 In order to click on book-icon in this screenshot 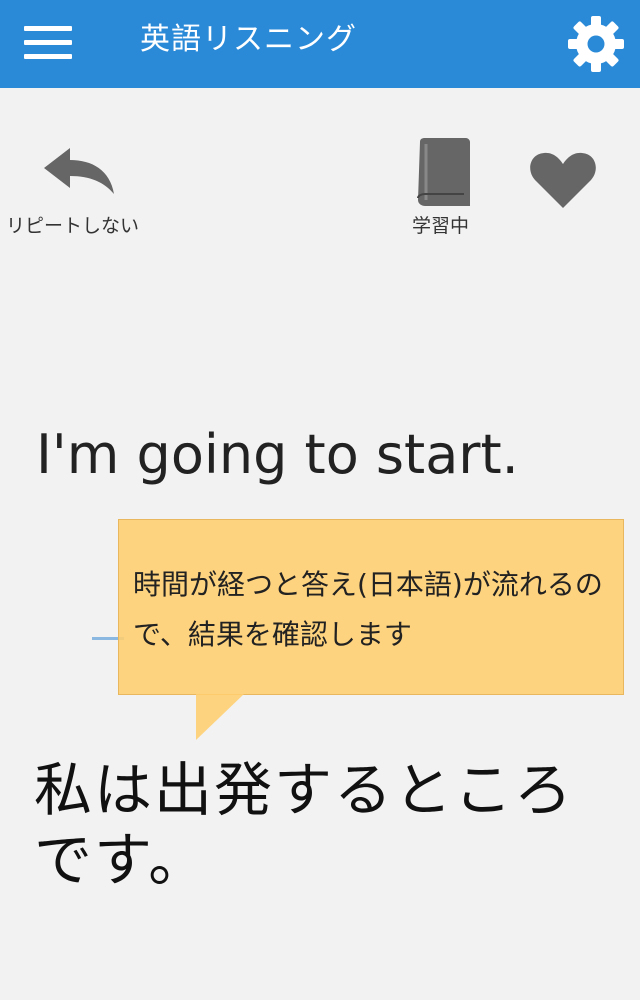, I will do `click(443, 172)`.